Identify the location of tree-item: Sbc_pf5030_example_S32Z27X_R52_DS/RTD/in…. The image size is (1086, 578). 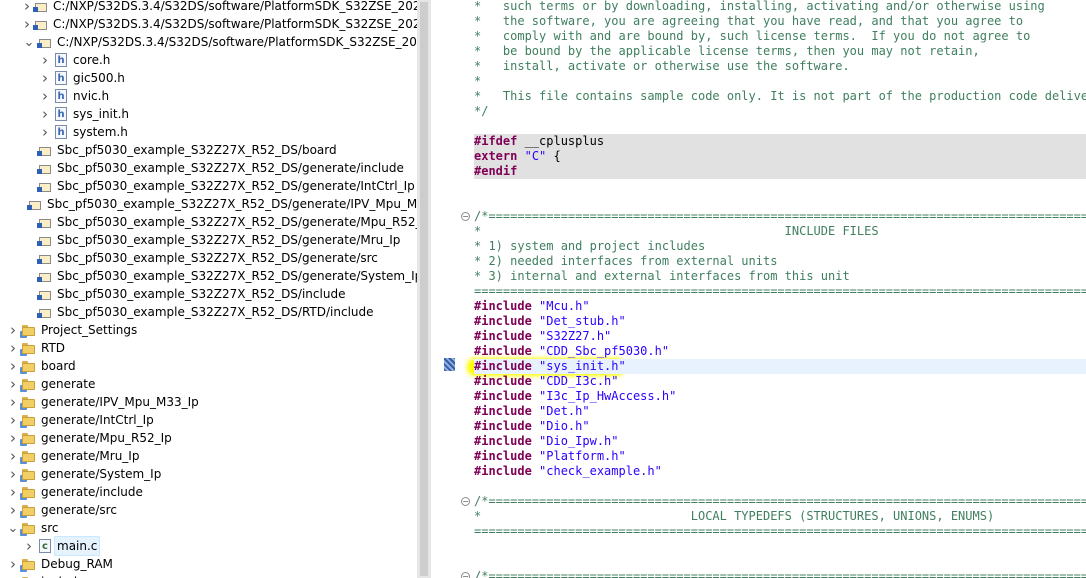
(208, 312).